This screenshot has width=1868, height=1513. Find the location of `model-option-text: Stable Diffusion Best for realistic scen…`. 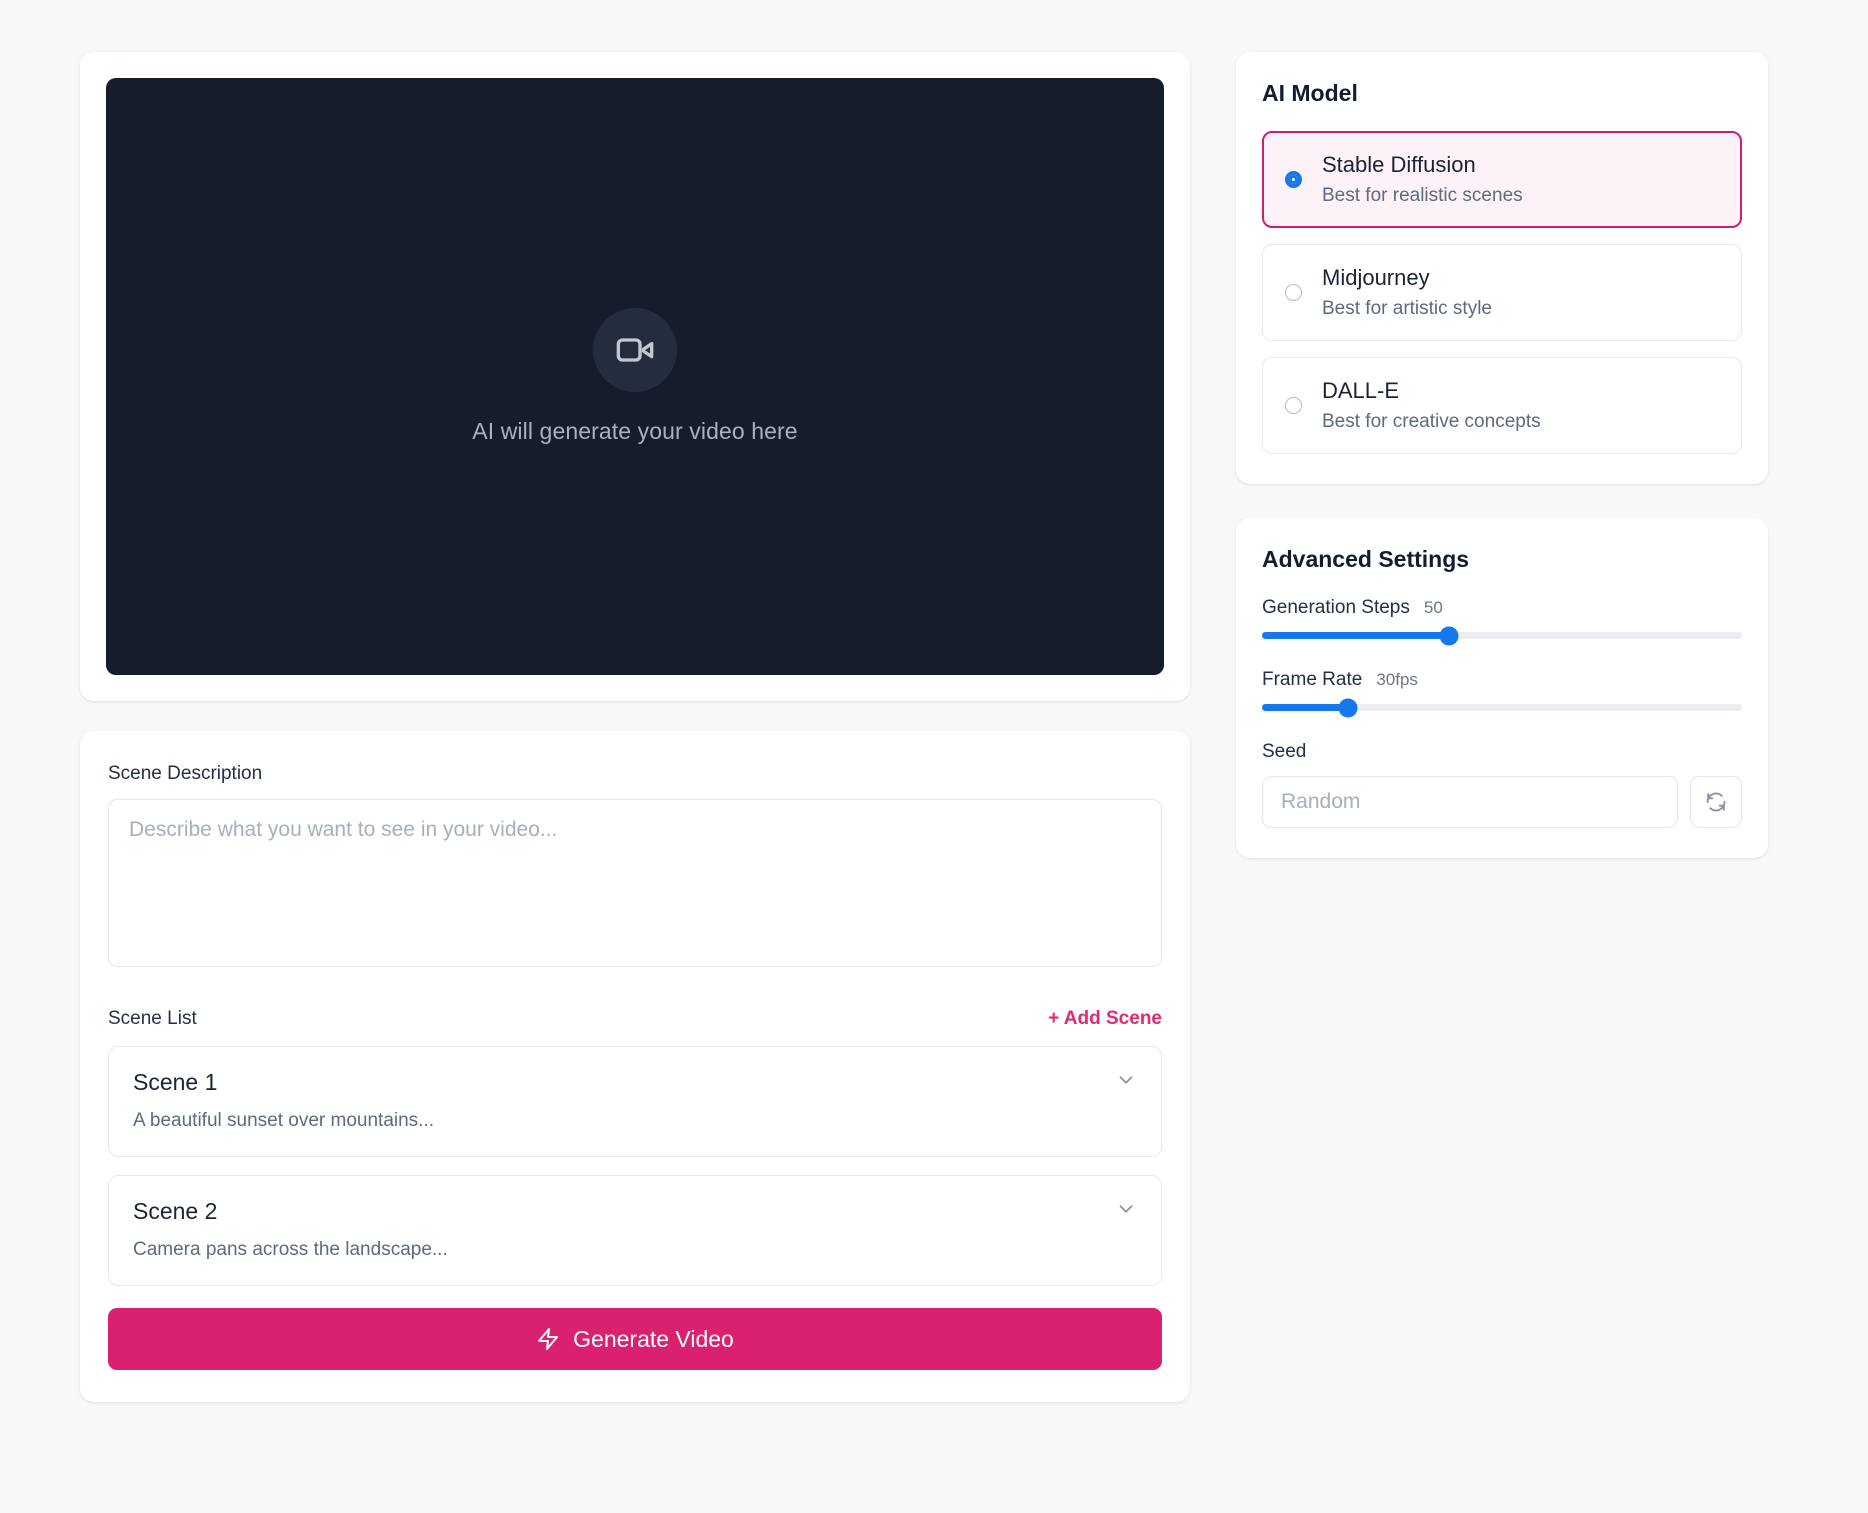

model-option-text: Stable Diffusion Best for realistic scen… is located at coordinates (1422, 179).